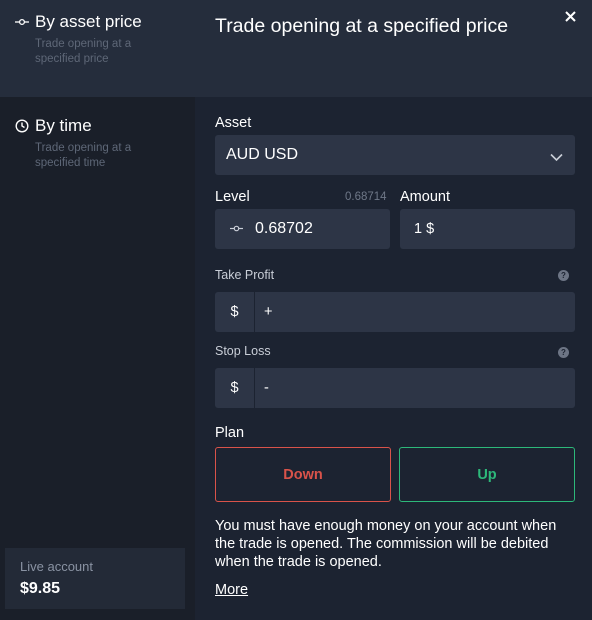 This screenshot has width=592, height=620. What do you see at coordinates (88, 21) in the screenshot?
I see `sidebar-item-label: By asset price` at bounding box center [88, 21].